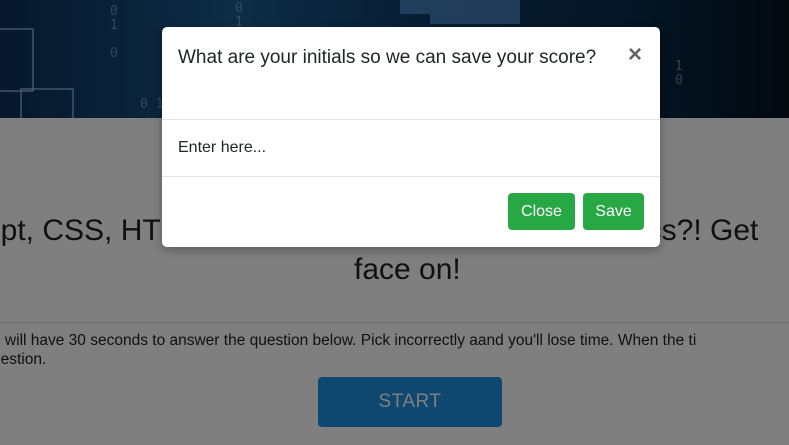  Describe the element at coordinates (541, 211) in the screenshot. I see `close-button: Close` at that location.